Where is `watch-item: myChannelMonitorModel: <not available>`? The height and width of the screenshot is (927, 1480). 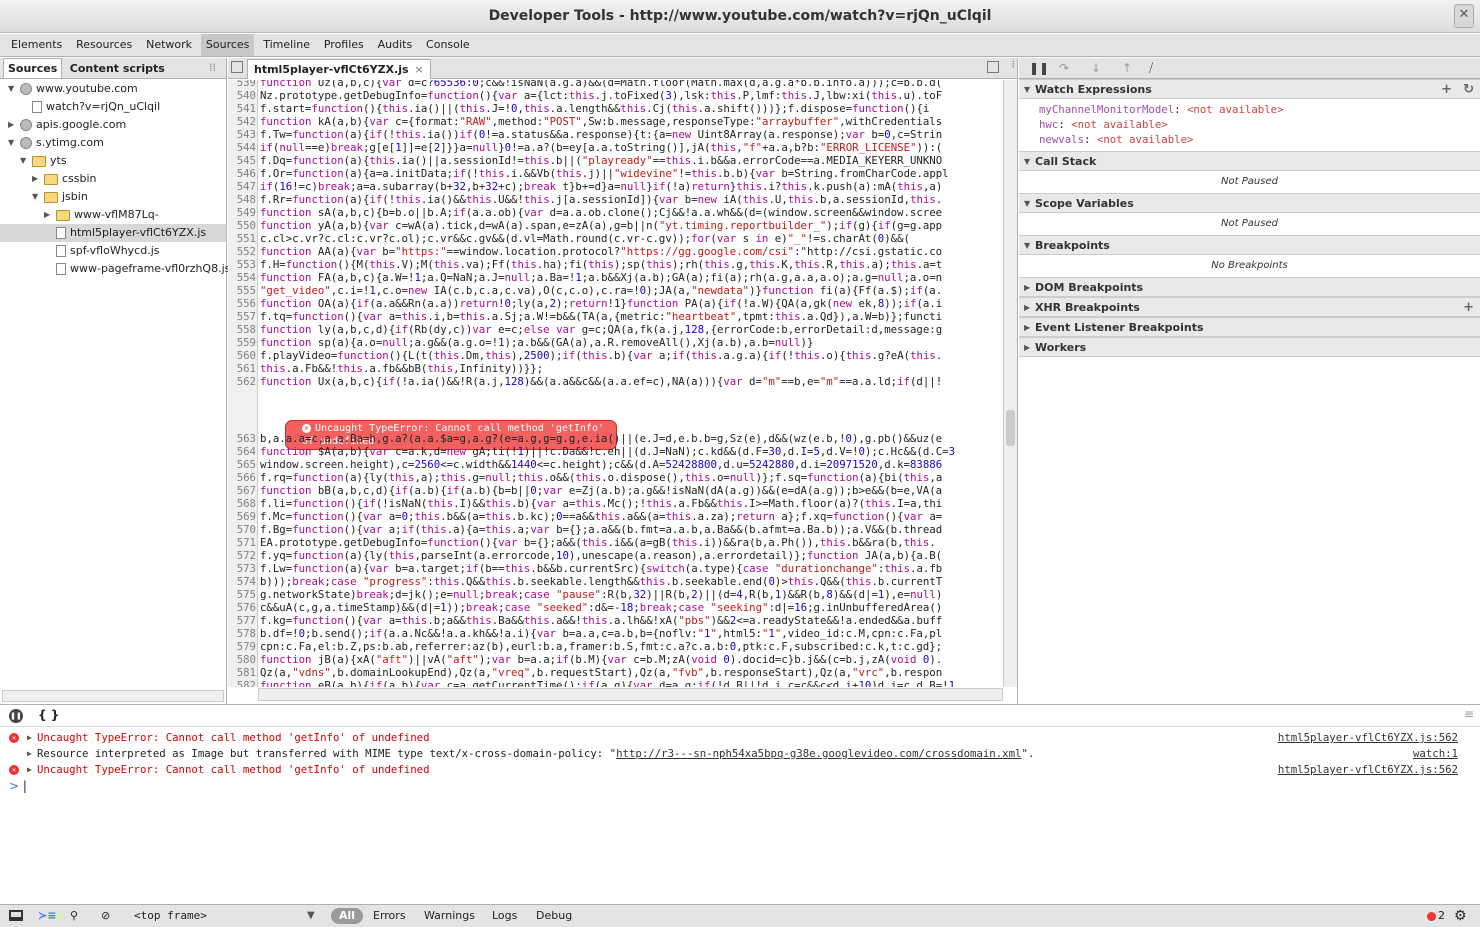
watch-item: myChannelMonitorModel: <not available> is located at coordinates (1259, 109).